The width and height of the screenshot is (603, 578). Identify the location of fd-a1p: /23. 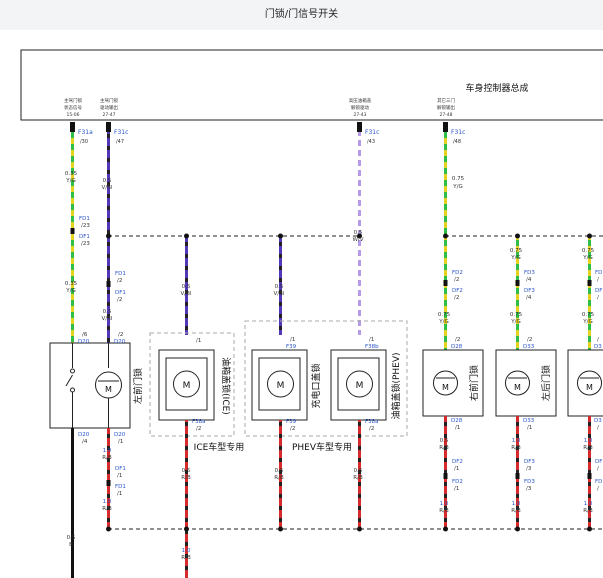
(85, 226).